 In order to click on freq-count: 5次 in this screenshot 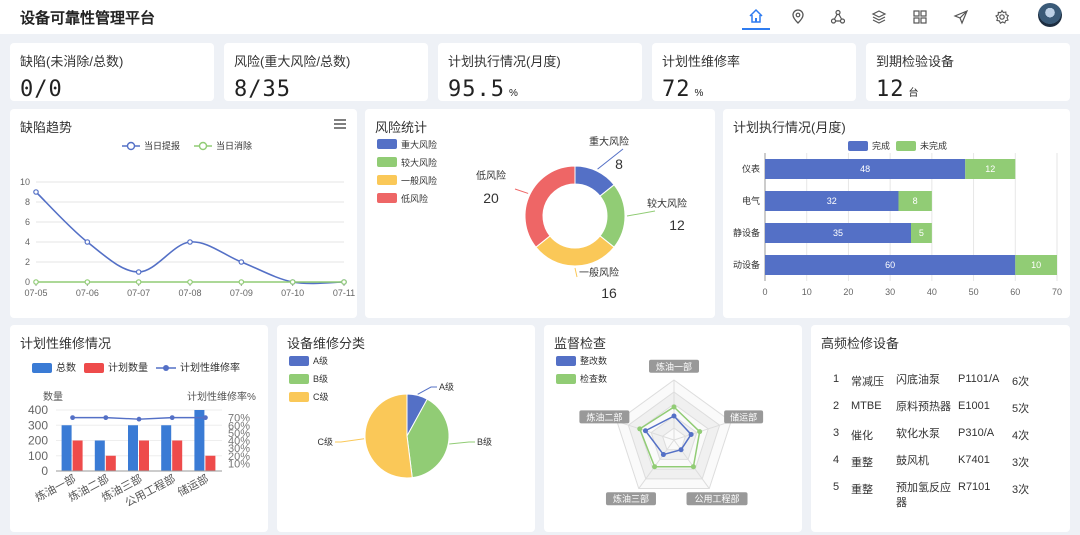, I will do `click(1021, 409)`.